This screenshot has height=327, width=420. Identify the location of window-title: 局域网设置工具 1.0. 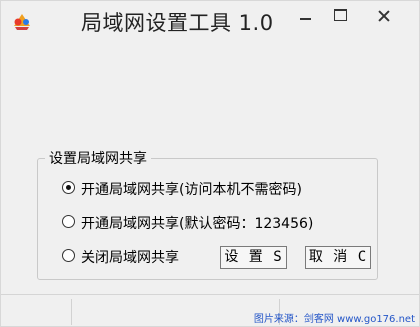
(177, 23).